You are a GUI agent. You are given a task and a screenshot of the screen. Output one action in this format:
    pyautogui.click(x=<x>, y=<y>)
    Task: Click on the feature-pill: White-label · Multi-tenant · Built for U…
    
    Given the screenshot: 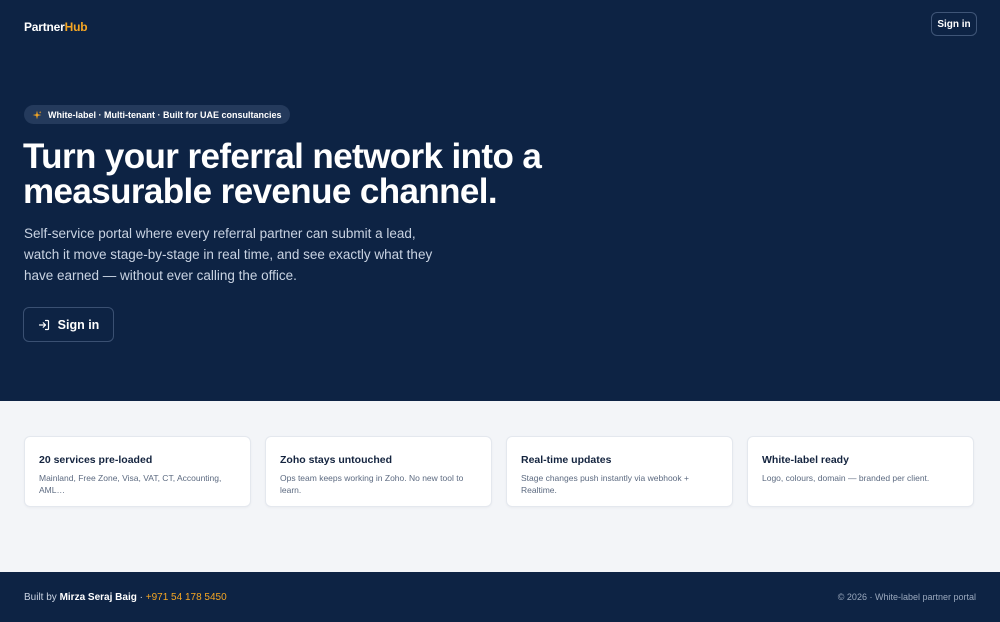 What is the action you would take?
    pyautogui.click(x=157, y=114)
    